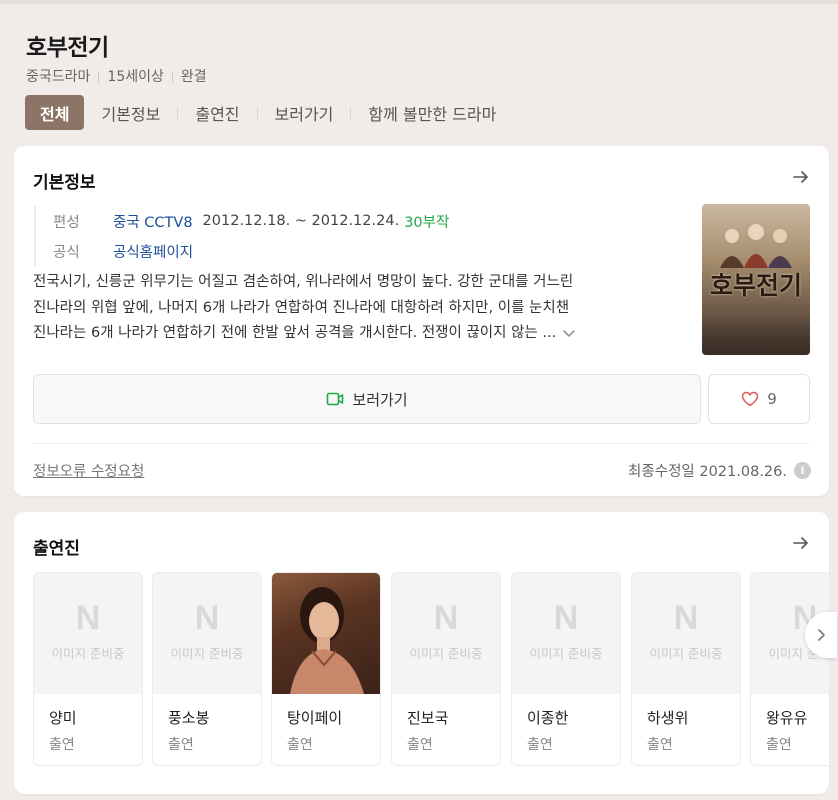  I want to click on status-label: 완결, so click(193, 77).